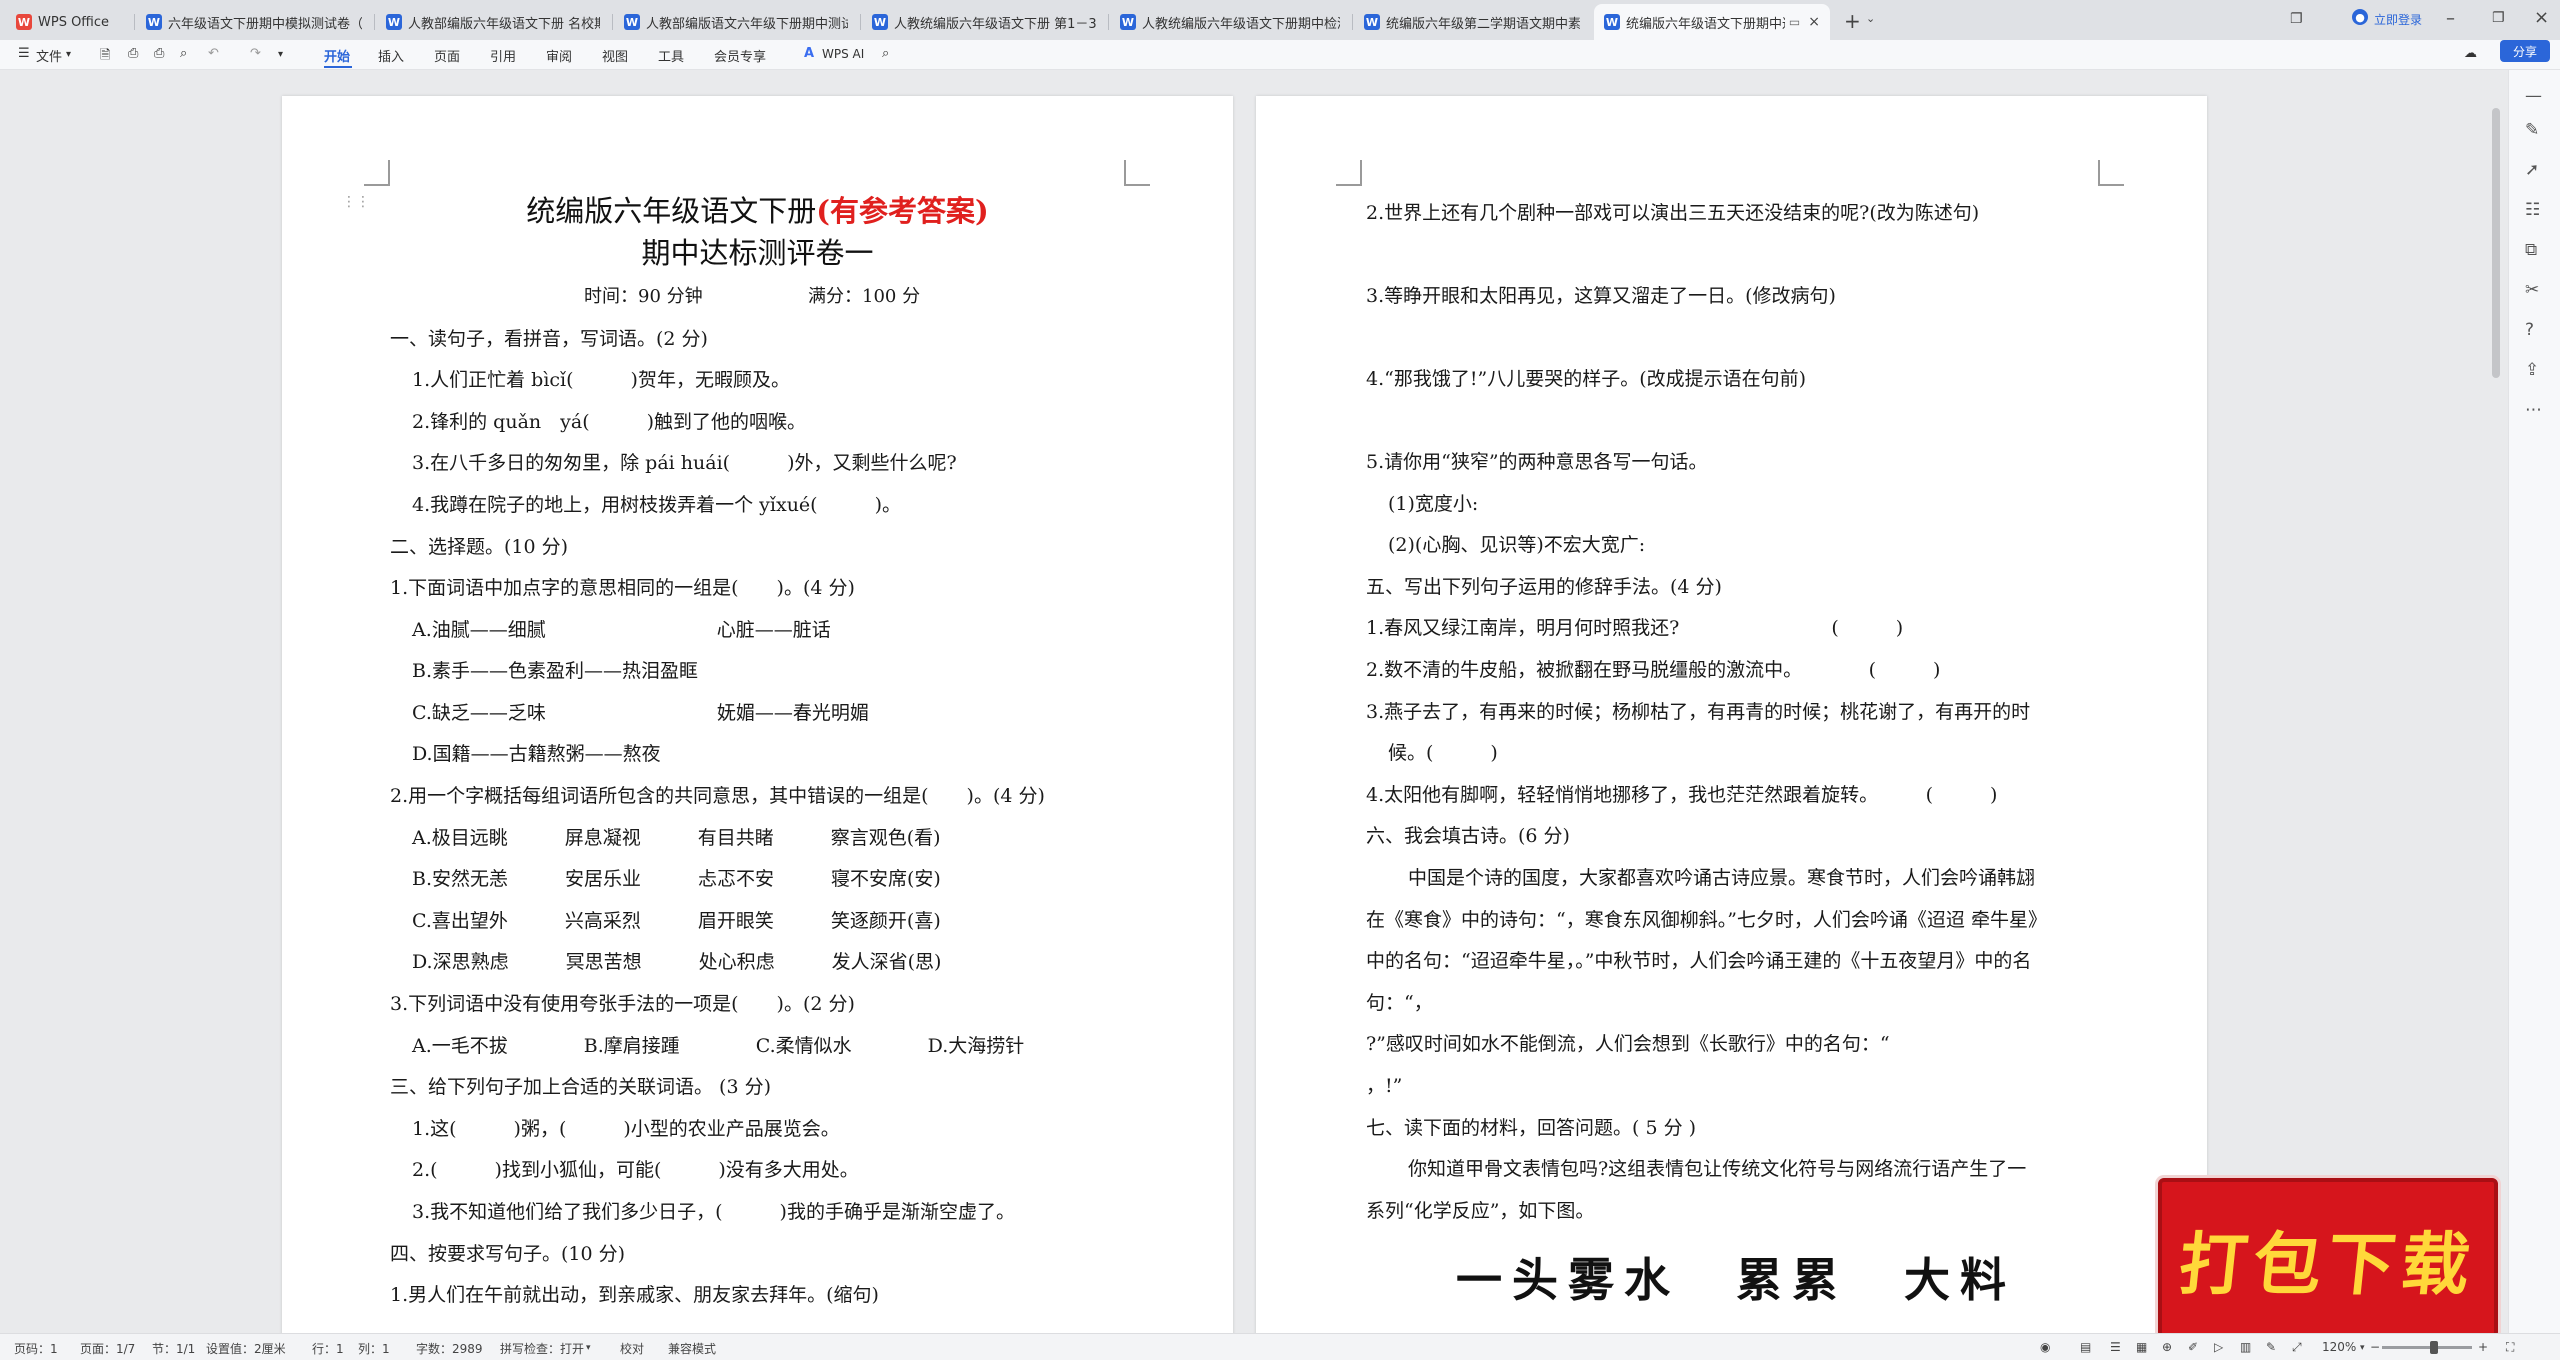  I want to click on redo-icon: ↷, so click(255, 53).